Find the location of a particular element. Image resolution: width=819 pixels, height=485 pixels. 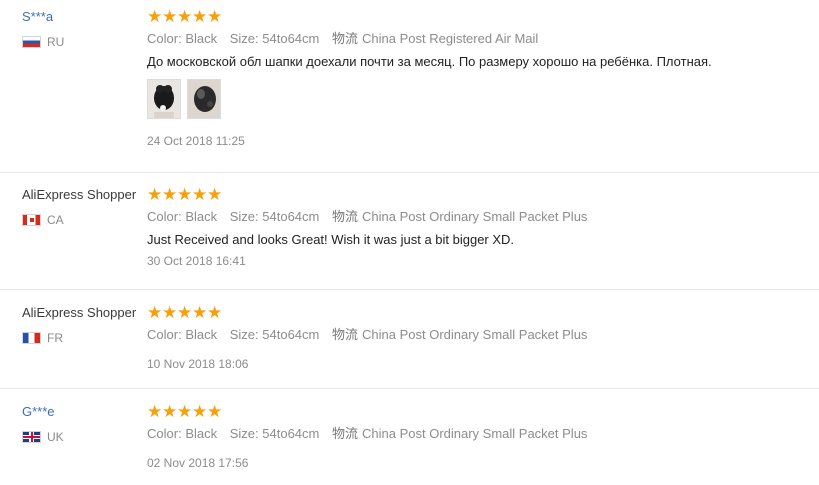

hat-photo-2-icon is located at coordinates (204, 99).